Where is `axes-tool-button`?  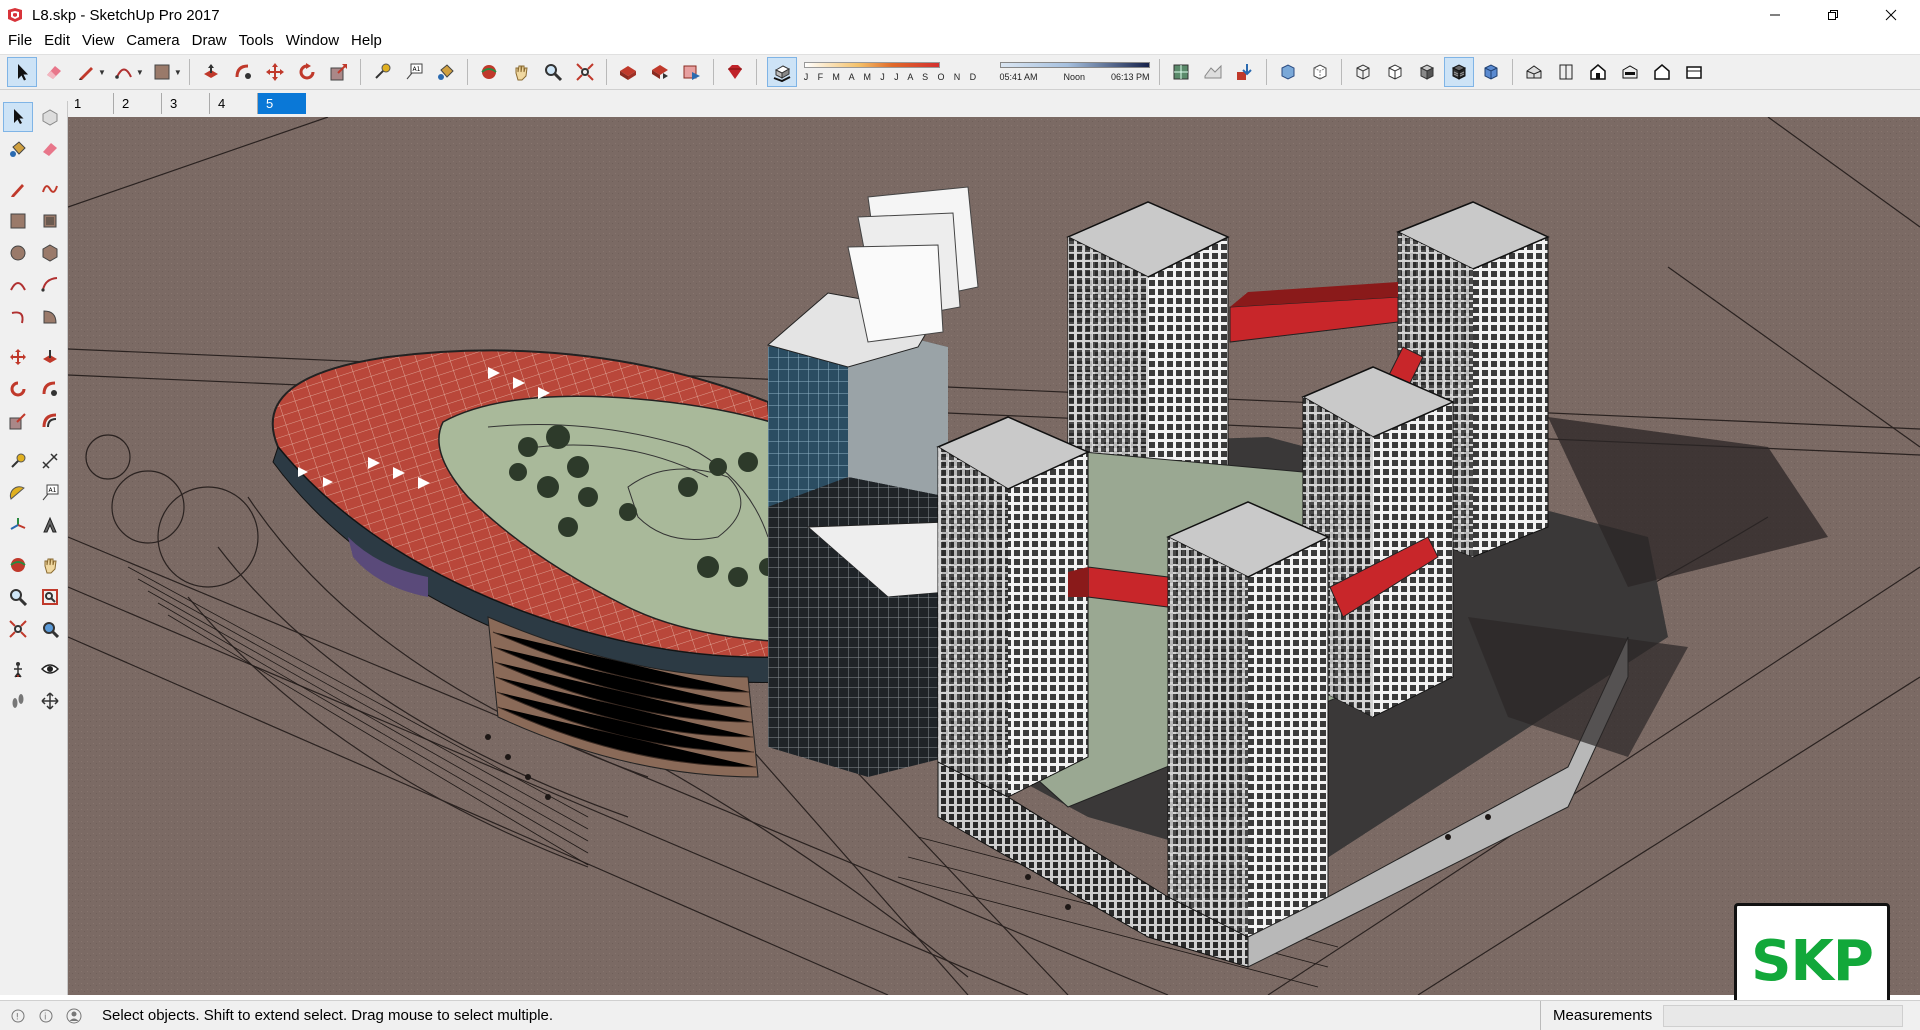 axes-tool-button is located at coordinates (18, 525).